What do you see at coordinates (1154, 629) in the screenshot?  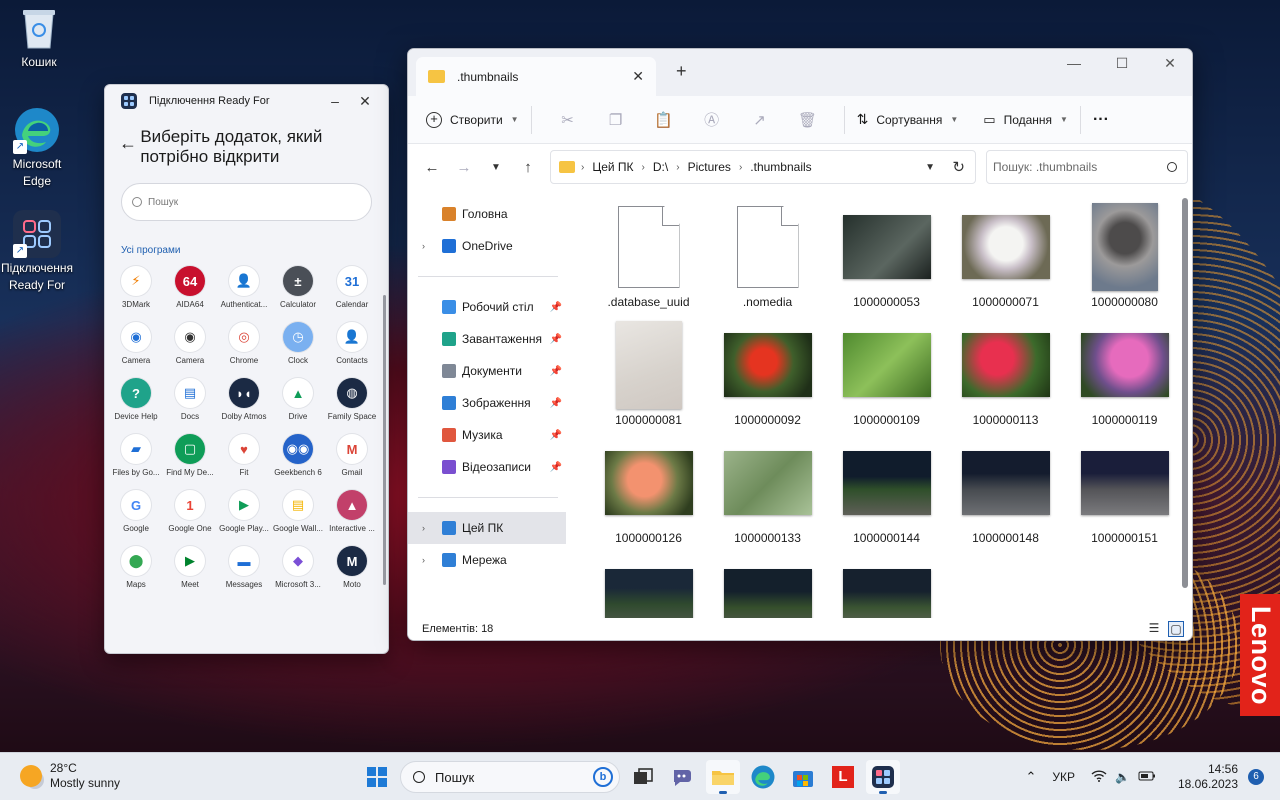 I see `details-view-icon: ☰` at bounding box center [1154, 629].